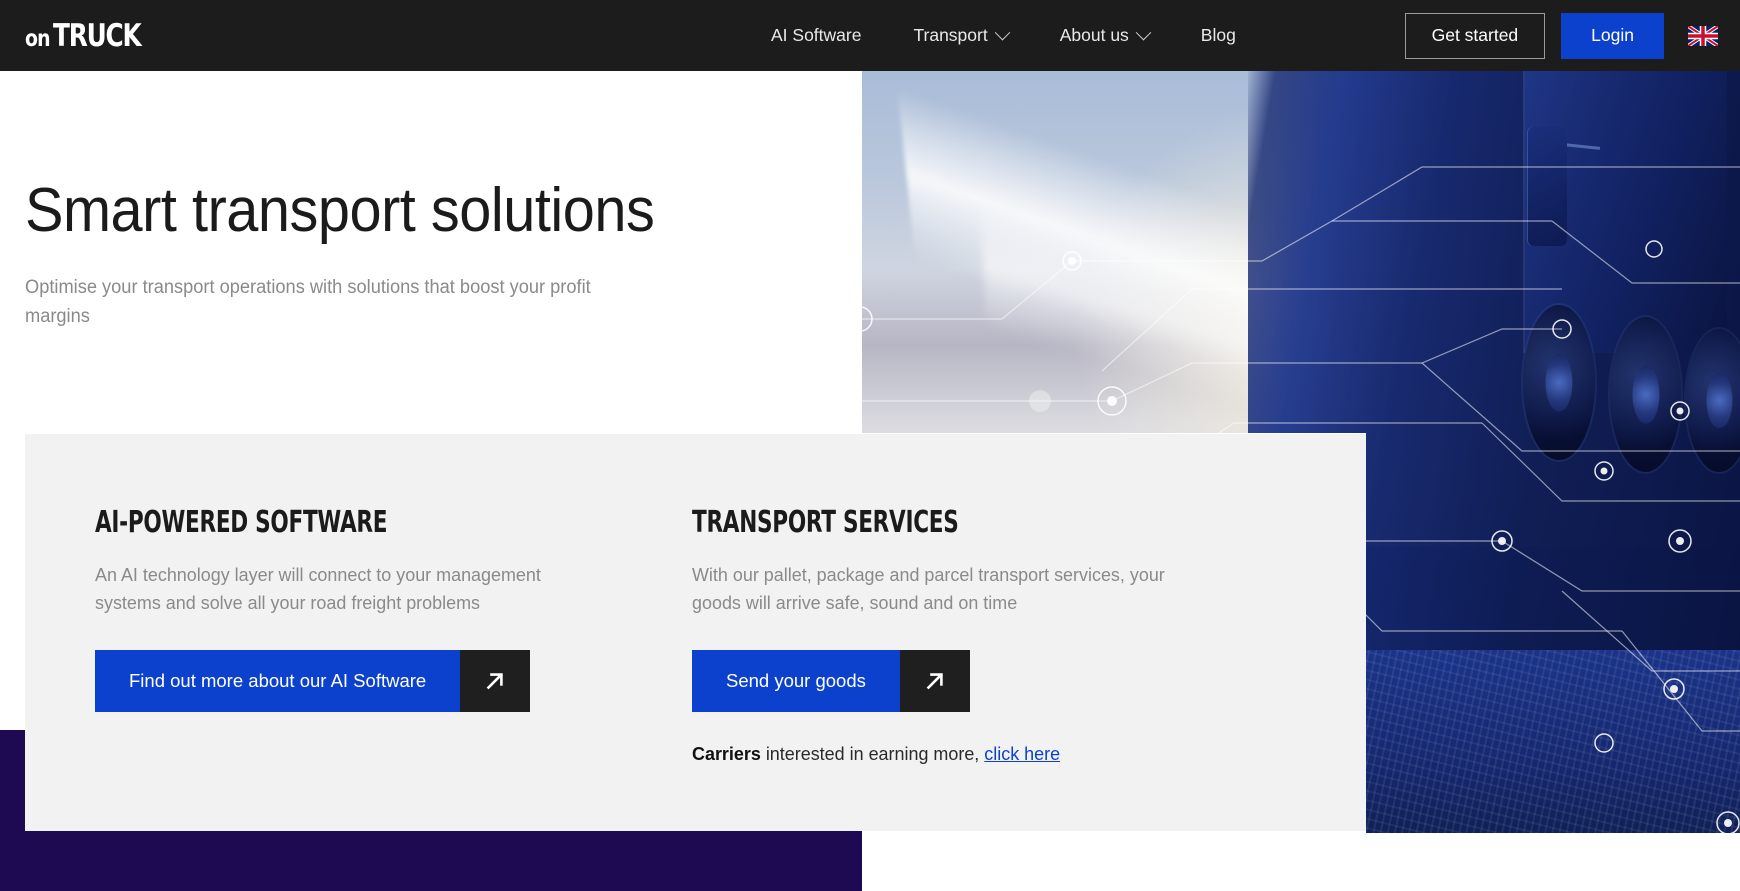 This screenshot has width=1740, height=891. I want to click on nav-links: AI Software Transport About us Blog, so click(1003, 35).